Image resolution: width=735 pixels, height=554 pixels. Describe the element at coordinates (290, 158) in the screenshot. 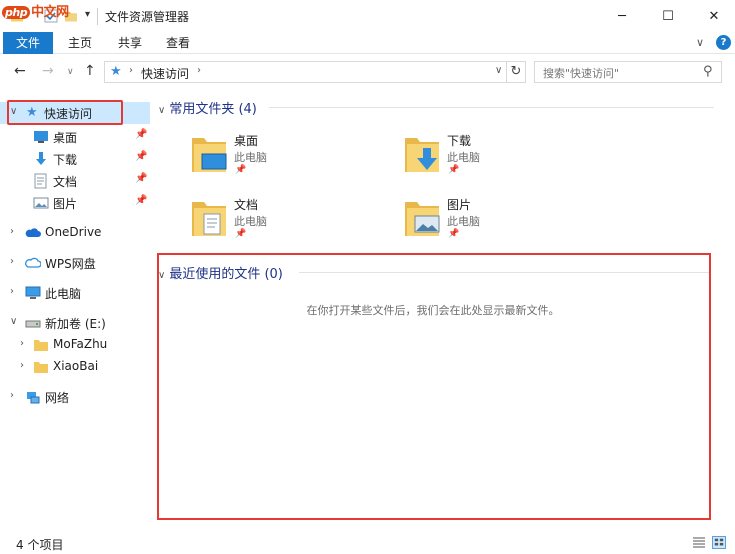

I see `folder-tile-desktop: 桌面 此电脑 📌` at that location.